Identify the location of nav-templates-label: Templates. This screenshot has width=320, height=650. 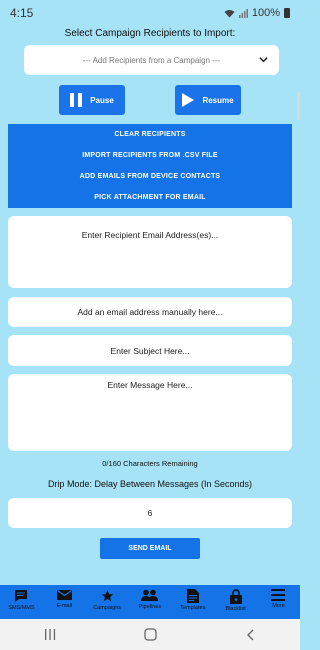
(193, 608).